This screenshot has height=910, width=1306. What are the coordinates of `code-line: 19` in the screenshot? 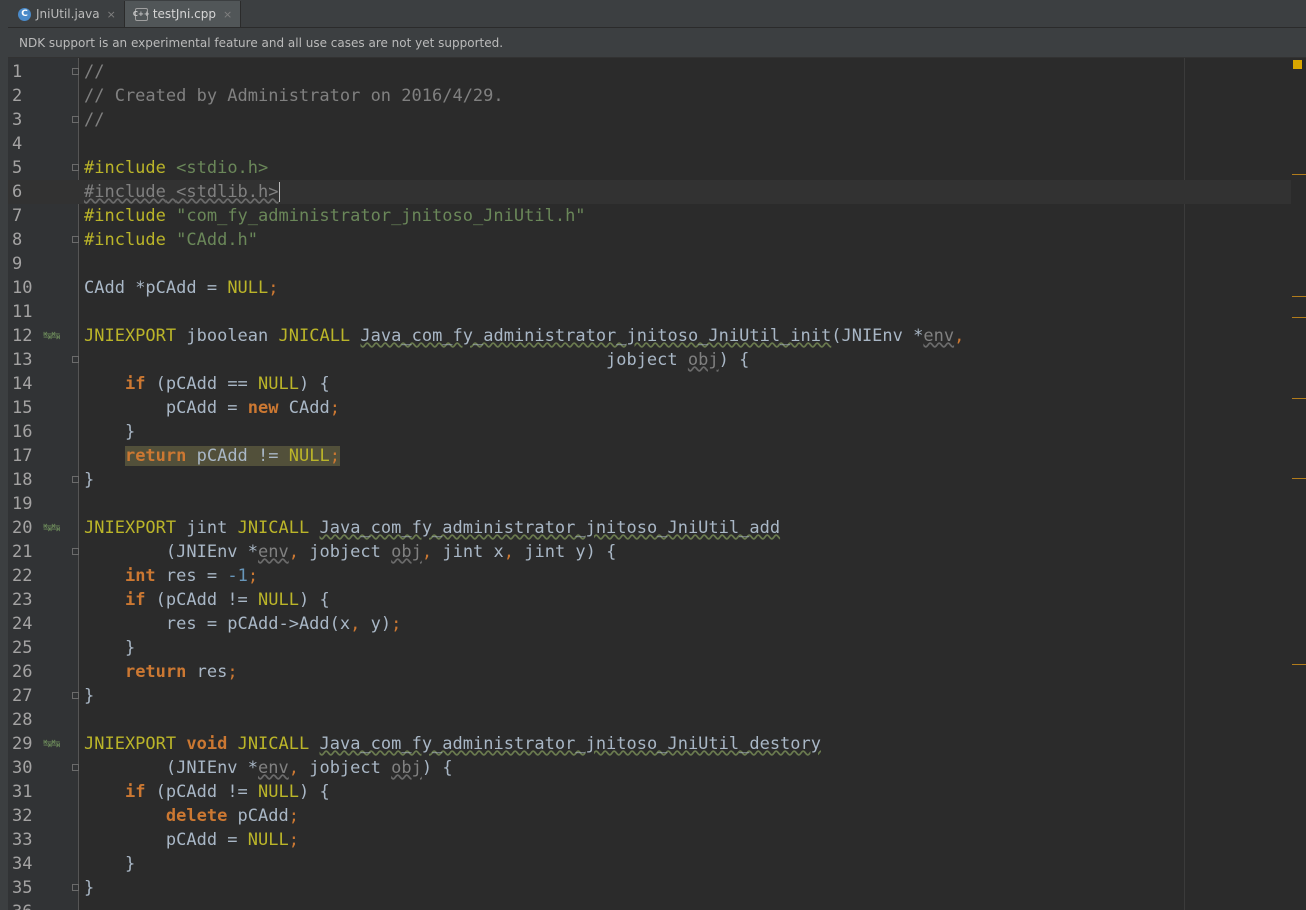 It's located at (649, 504).